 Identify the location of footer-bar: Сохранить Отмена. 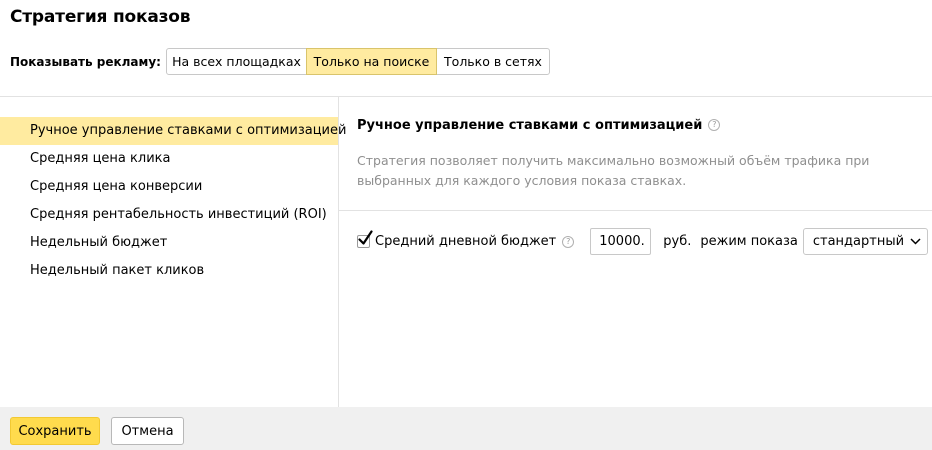
(466, 428).